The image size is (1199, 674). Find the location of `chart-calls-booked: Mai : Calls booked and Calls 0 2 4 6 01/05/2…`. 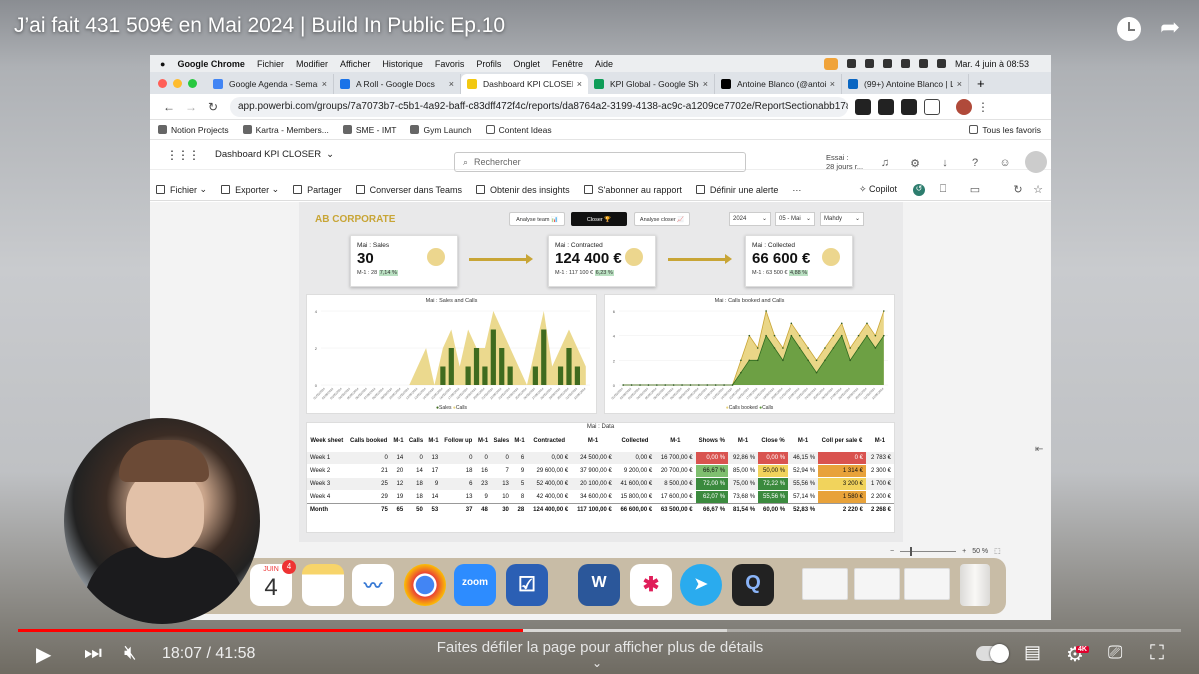

chart-calls-booked: Mai : Calls booked and Calls 0 2 4 6 01/05/2… is located at coordinates (749, 354).